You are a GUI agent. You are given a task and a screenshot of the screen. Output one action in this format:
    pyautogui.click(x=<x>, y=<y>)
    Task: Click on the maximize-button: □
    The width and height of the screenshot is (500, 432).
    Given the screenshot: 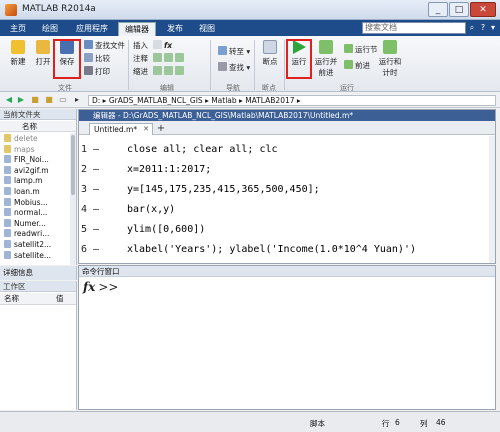 What is the action you would take?
    pyautogui.click(x=459, y=9)
    